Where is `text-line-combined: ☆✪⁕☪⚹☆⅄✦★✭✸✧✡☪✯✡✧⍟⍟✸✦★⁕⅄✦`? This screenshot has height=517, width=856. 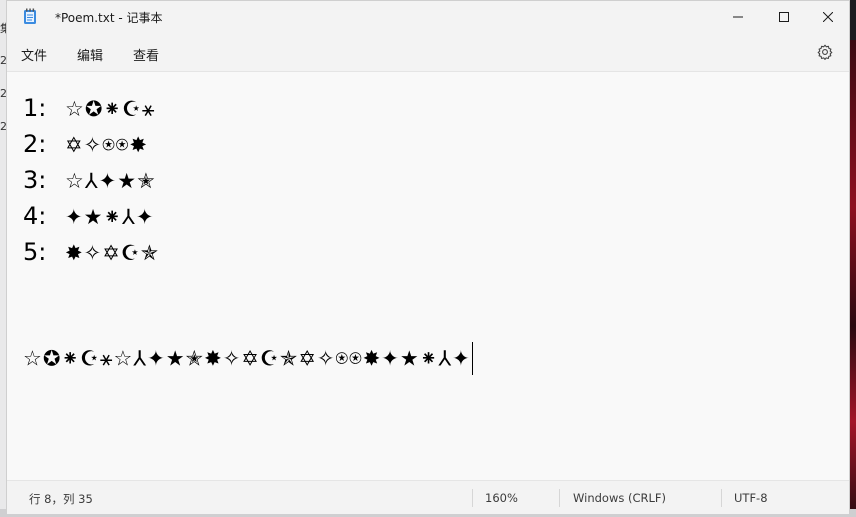
text-line-combined: ☆✪⁕☪⚹☆⅄✦★✭✸✧✡☪✯✡✧⍟⍟✸✦★⁕⅄✦ is located at coordinates (248, 358).